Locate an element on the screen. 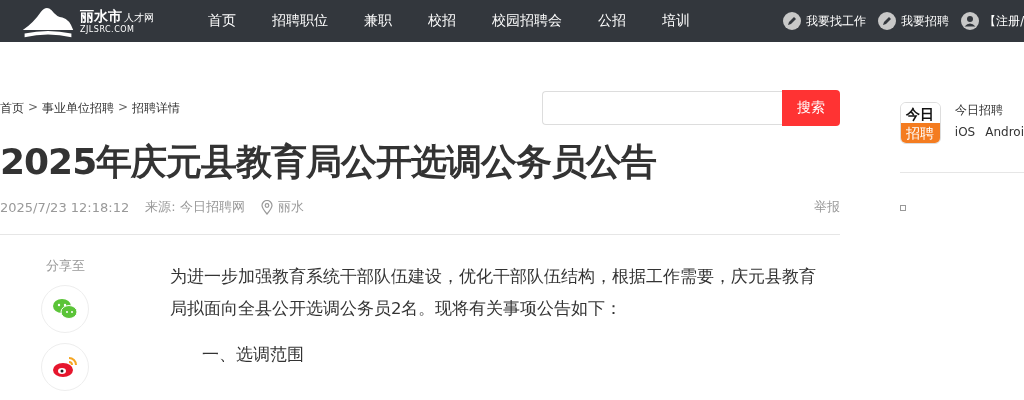 This screenshot has width=1024, height=400. breadcrumb-link: 首页 is located at coordinates (12, 108).